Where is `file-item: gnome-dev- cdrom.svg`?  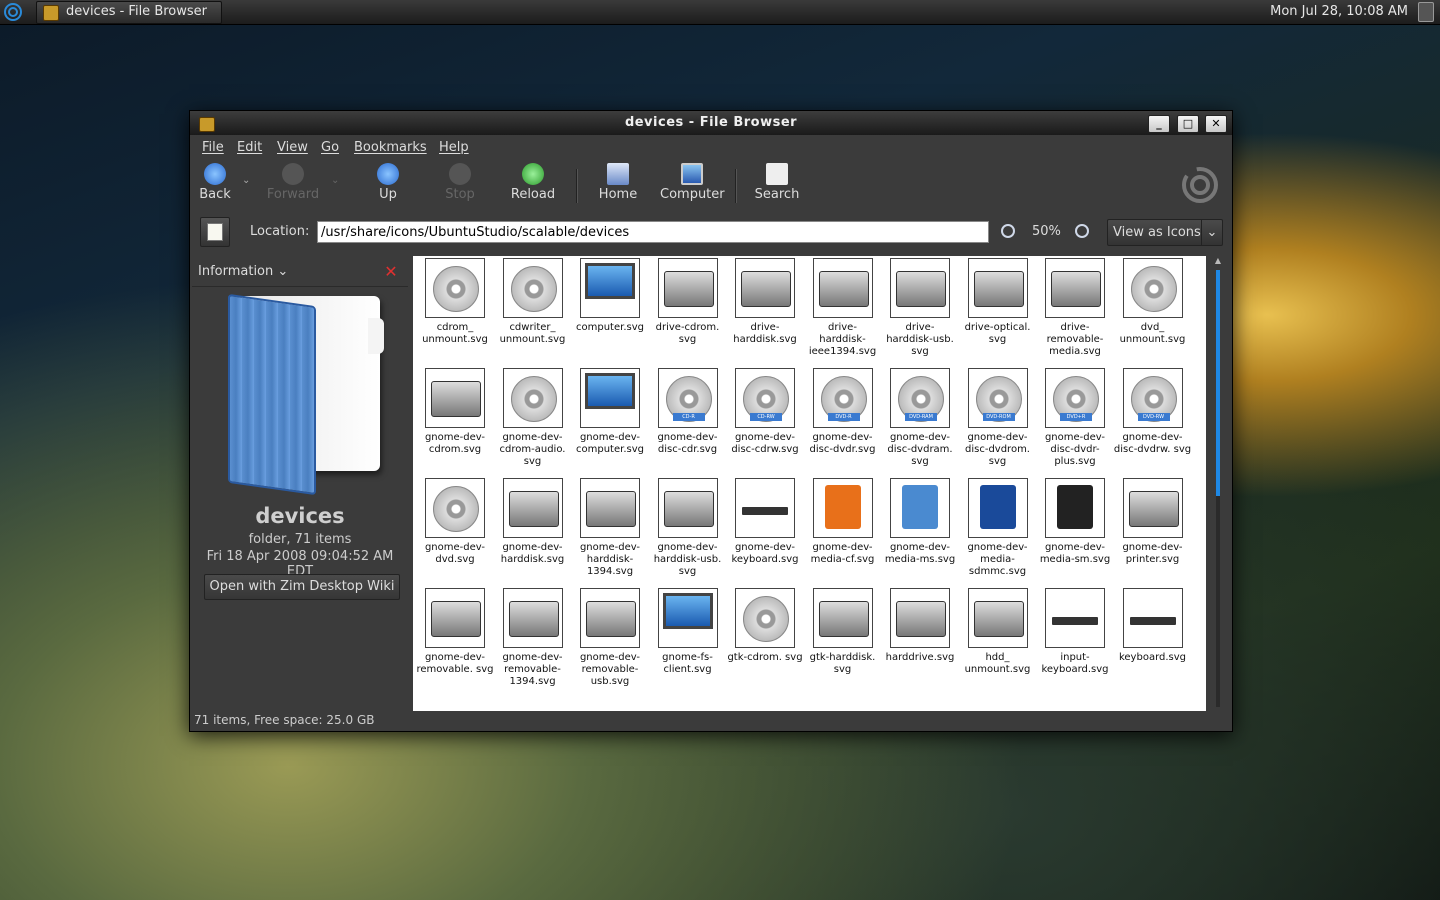
file-item: gnome-dev- cdrom.svg is located at coordinates (455, 412).